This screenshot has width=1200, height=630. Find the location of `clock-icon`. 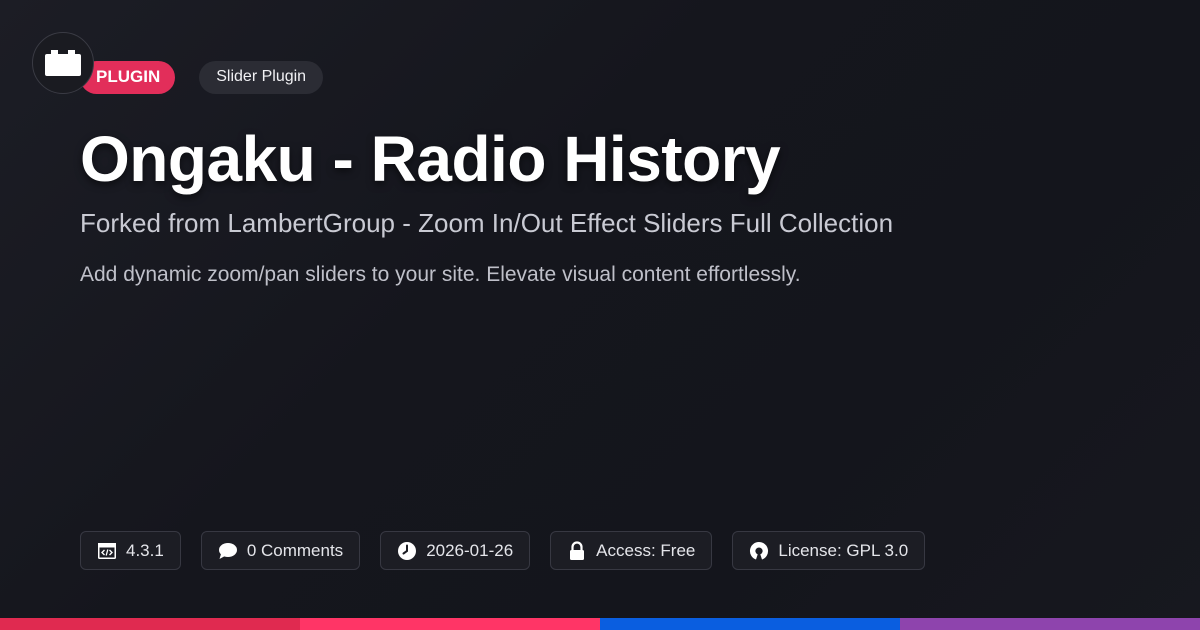

clock-icon is located at coordinates (407, 551).